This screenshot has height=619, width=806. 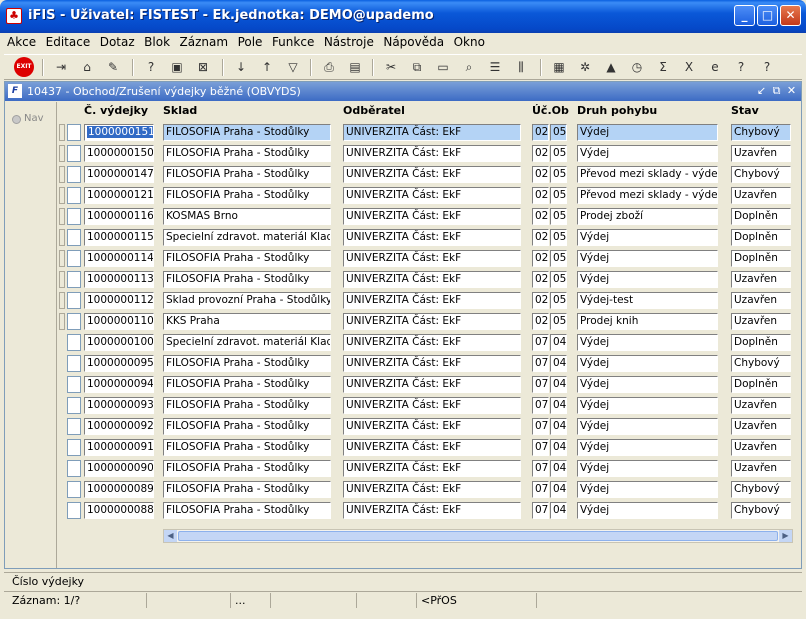 What do you see at coordinates (151, 67) in the screenshot?
I see `query-enter-icon: ?` at bounding box center [151, 67].